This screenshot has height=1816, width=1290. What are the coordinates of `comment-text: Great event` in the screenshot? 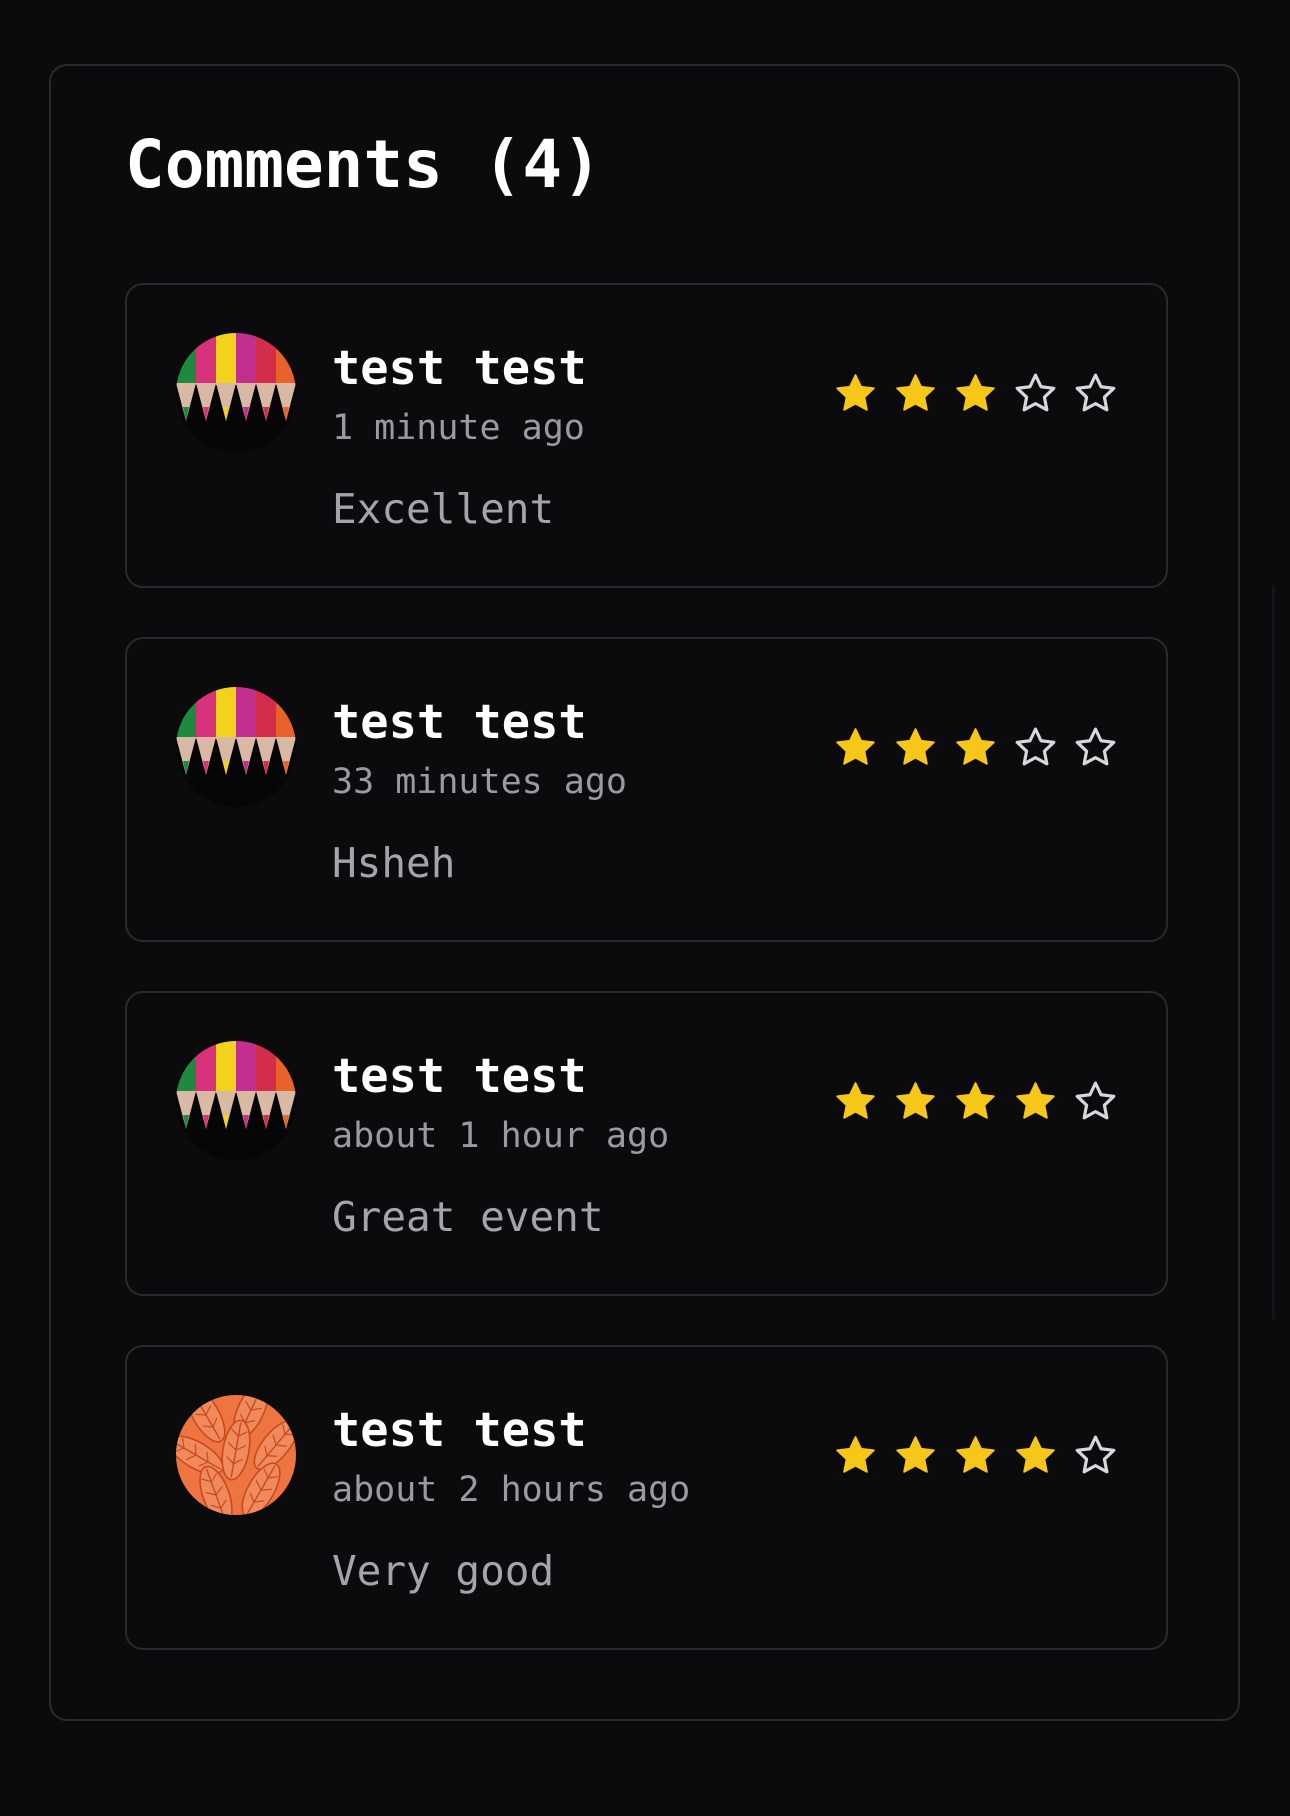 It's located at (468, 1217).